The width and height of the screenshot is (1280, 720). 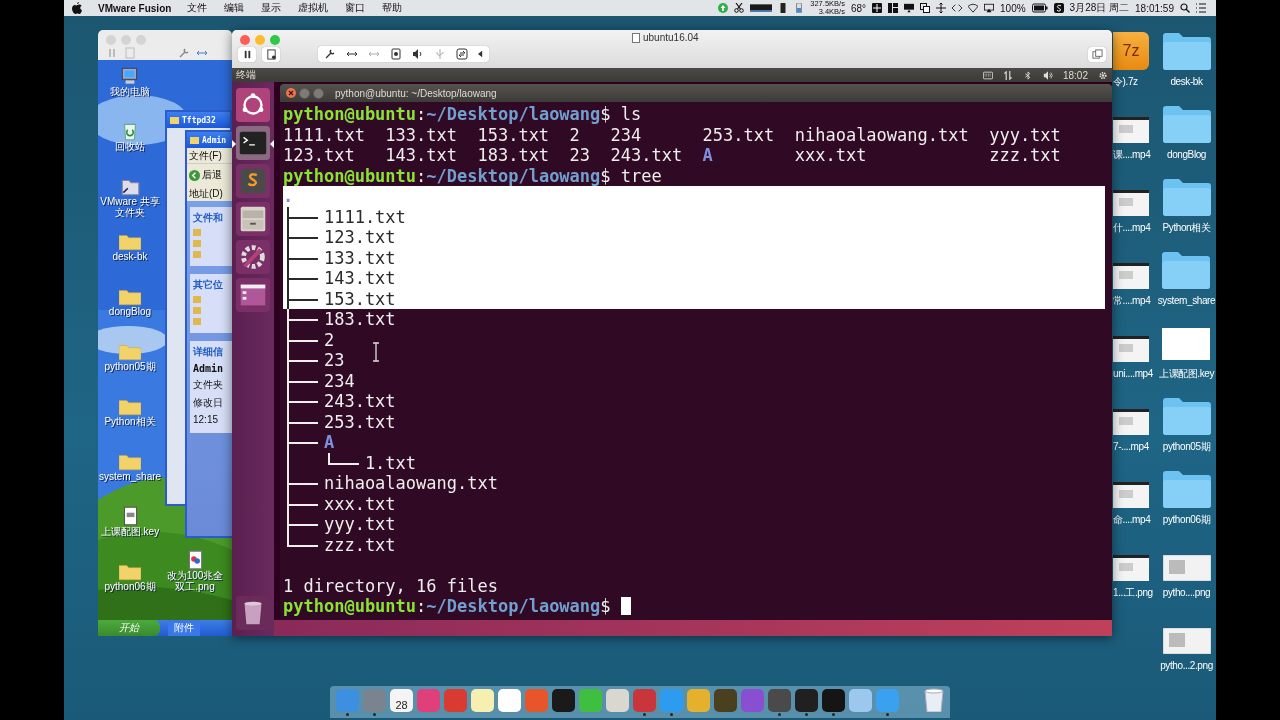 What do you see at coordinates (206, 193) in the screenshot?
I see `address-label: 地址(D)` at bounding box center [206, 193].